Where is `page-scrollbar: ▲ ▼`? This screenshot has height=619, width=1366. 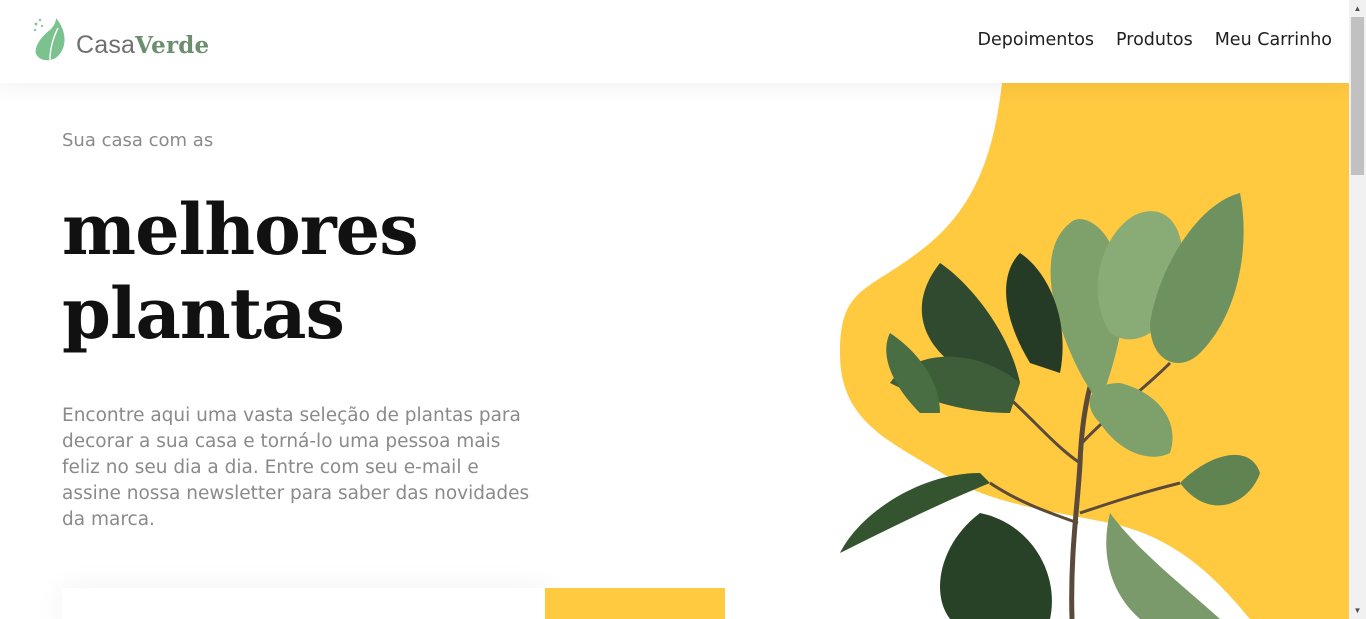
page-scrollbar: ▲ ▼ is located at coordinates (1357, 309).